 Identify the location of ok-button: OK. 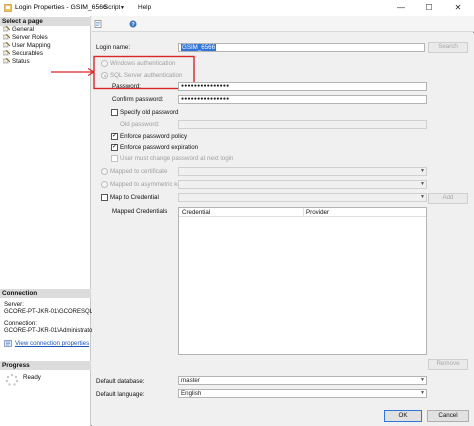
(403, 416).